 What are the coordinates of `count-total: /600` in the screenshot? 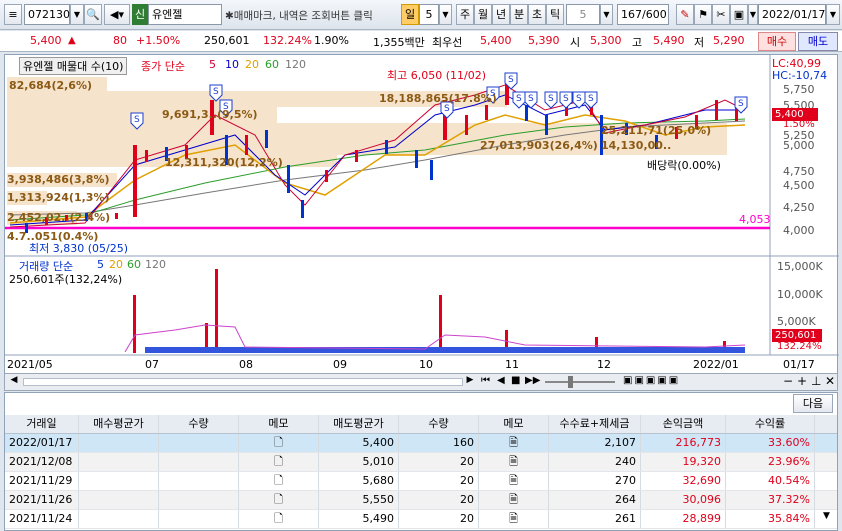 It's located at (654, 14).